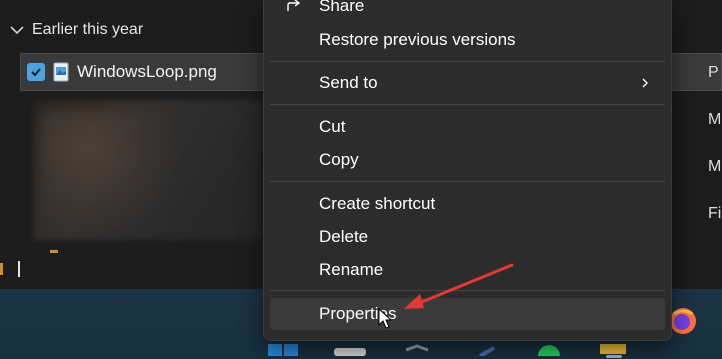 The height and width of the screenshot is (359, 722). Describe the element at coordinates (645, 83) in the screenshot. I see `chevron-right-icon` at that location.